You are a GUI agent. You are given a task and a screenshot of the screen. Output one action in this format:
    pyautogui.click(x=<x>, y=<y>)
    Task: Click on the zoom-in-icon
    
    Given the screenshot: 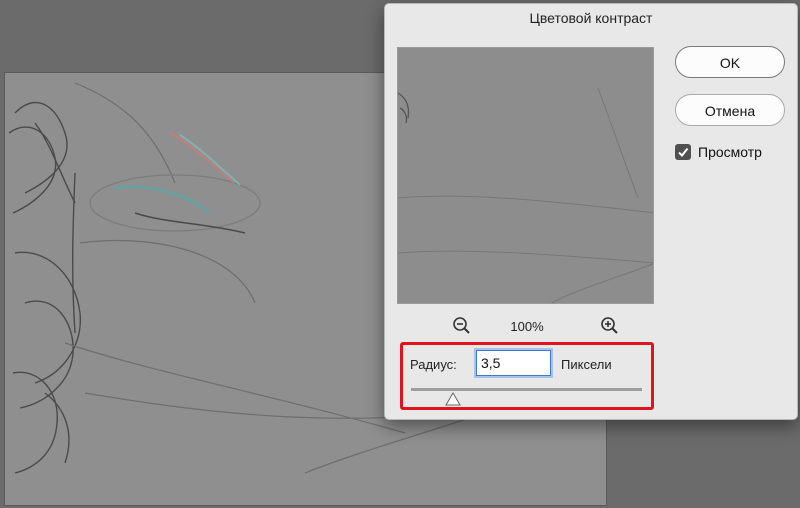 What is the action you would take?
    pyautogui.click(x=610, y=326)
    